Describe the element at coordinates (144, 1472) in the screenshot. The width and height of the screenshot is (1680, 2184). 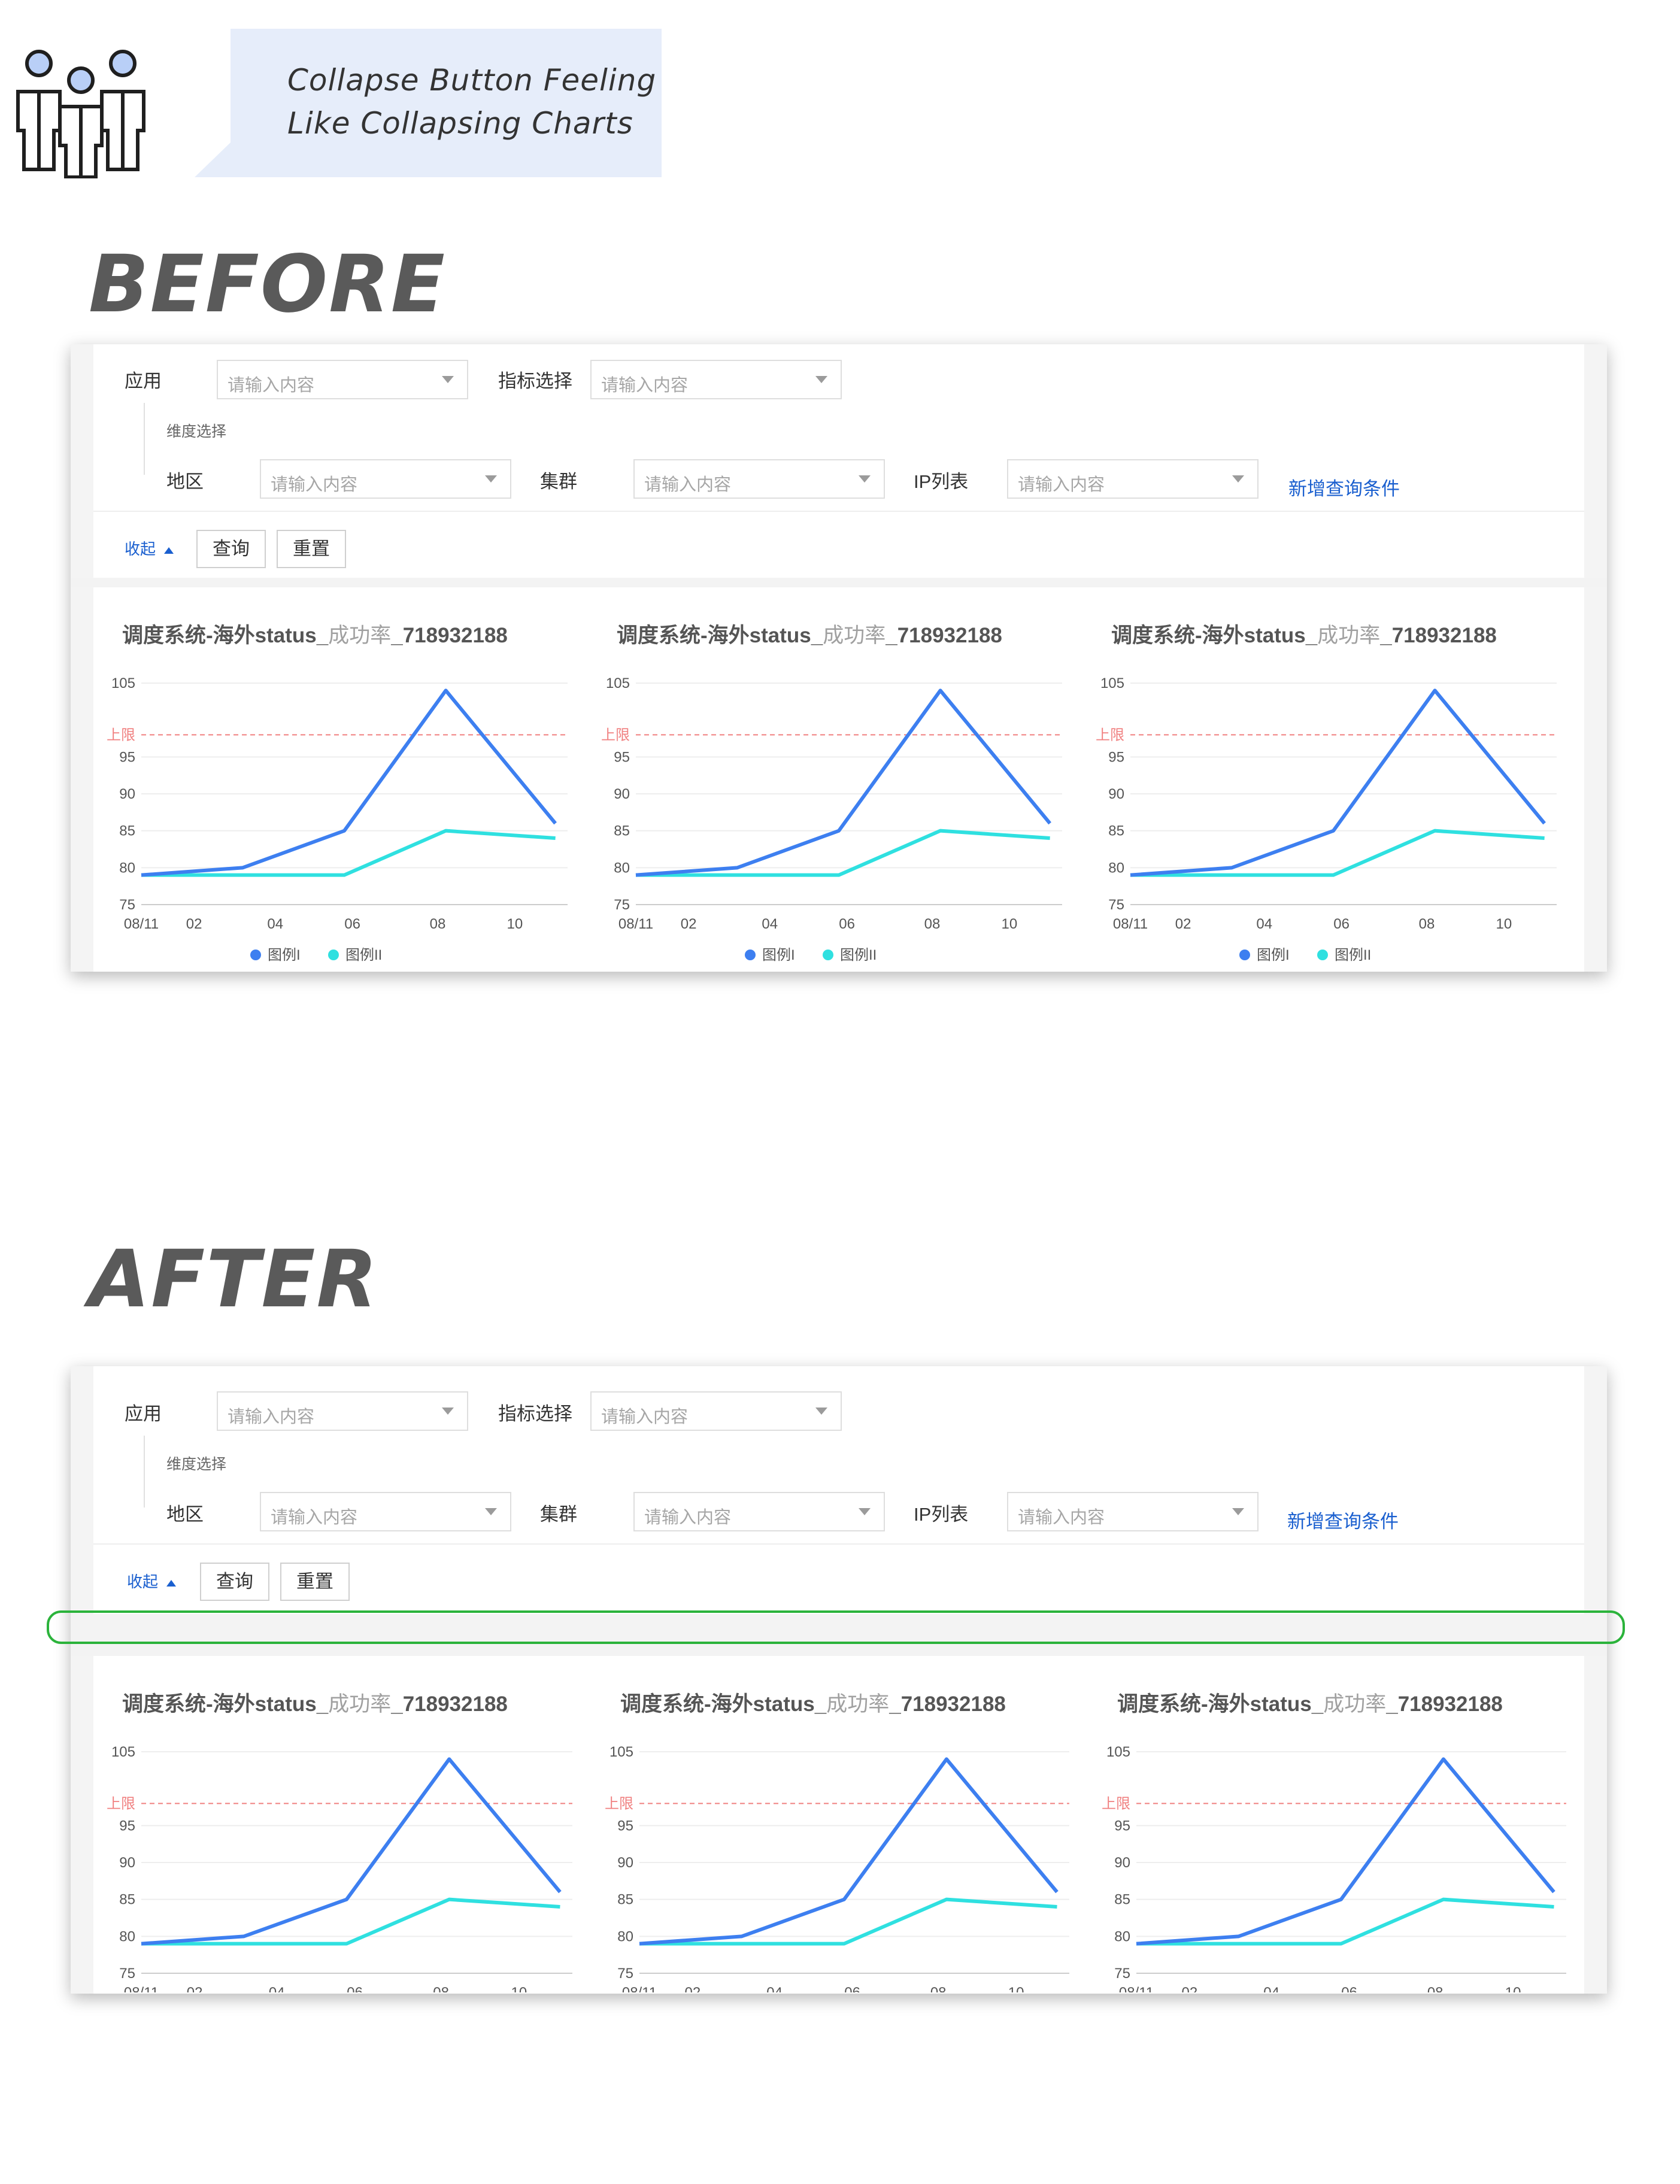
I see `dimension-bracket` at that location.